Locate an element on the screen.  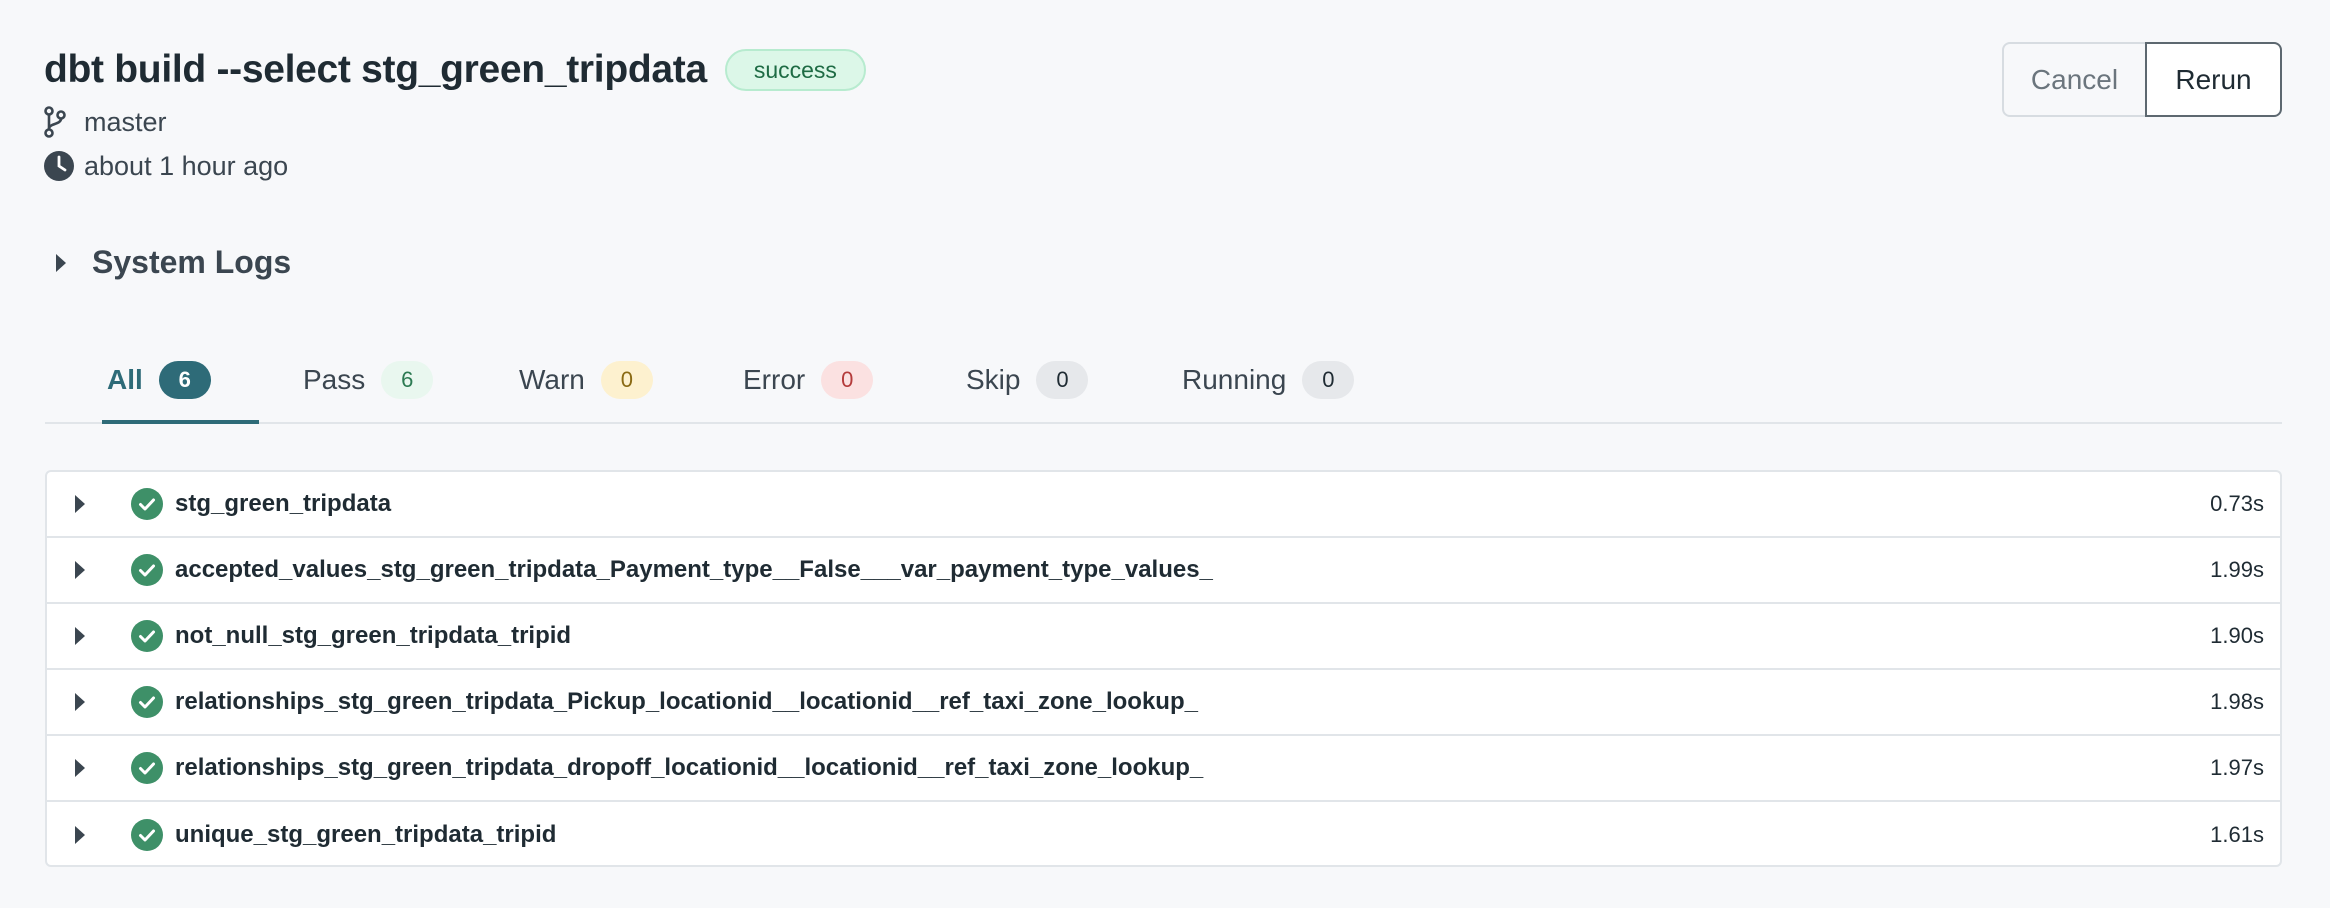
page-title: dbt build --select stg_green_tripdata is located at coordinates (375, 69).